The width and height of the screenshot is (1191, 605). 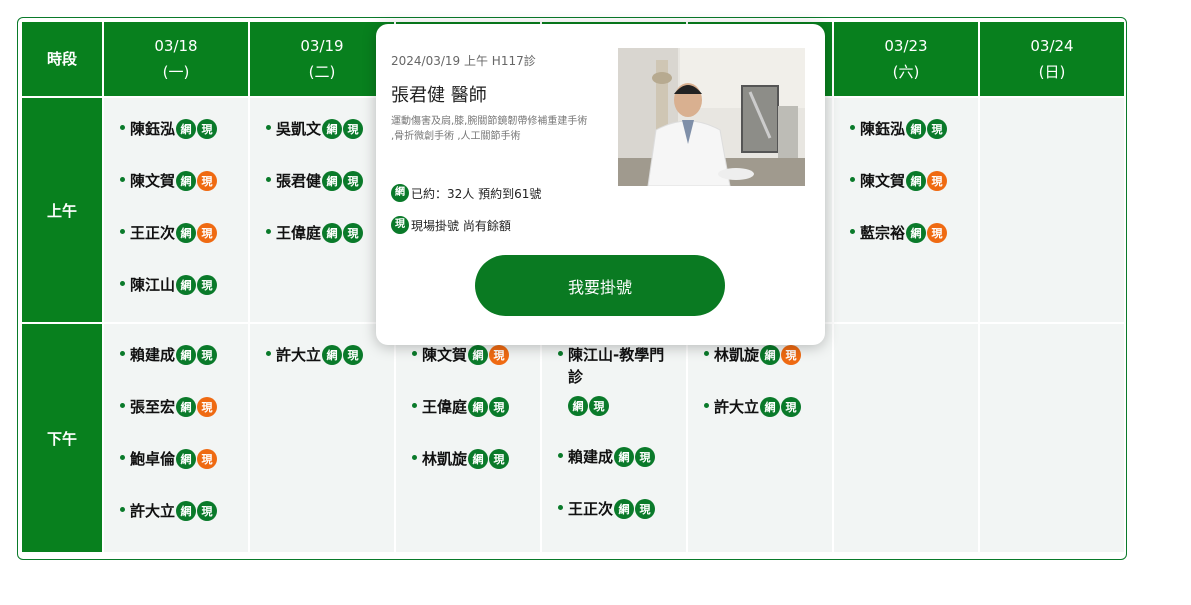 What do you see at coordinates (1052, 59) in the screenshot?
I see `day-header: 03/24 (日)` at bounding box center [1052, 59].